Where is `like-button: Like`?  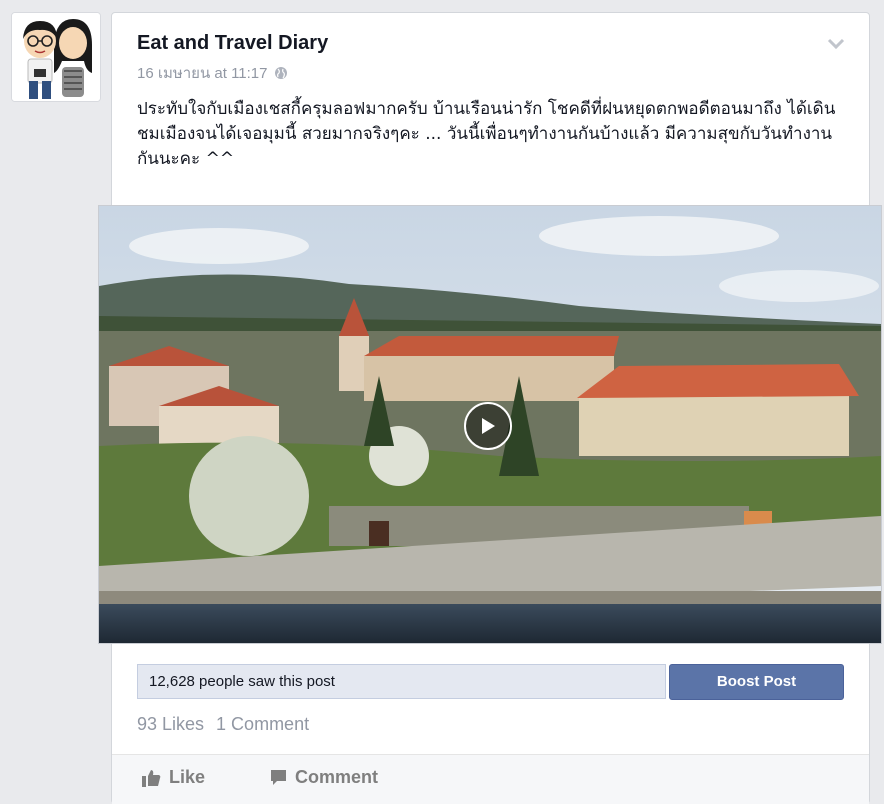
like-button: Like is located at coordinates (173, 777).